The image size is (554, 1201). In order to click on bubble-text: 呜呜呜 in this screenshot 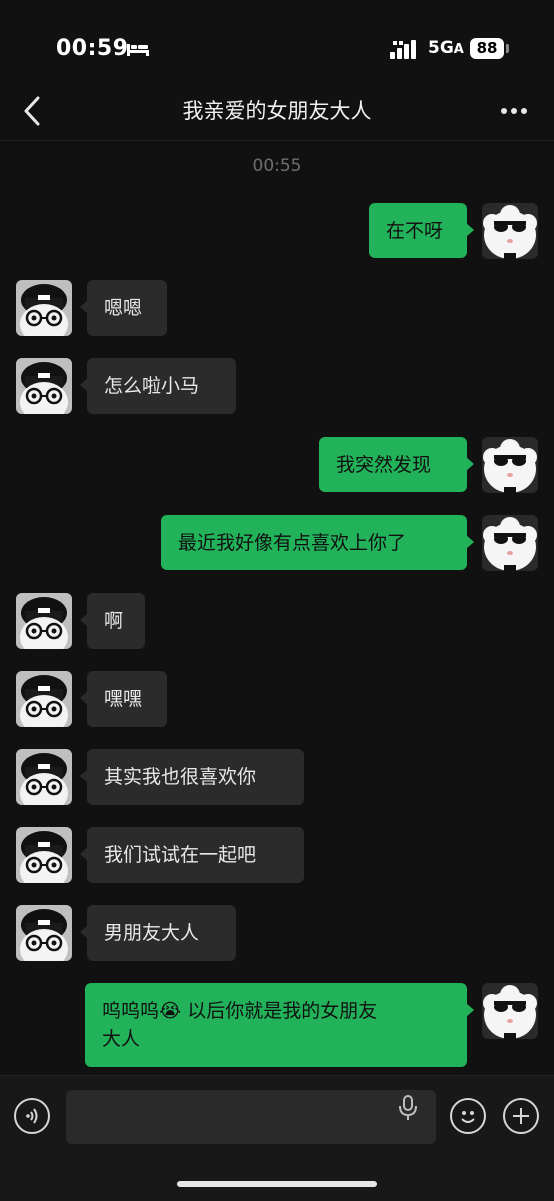, I will do `click(131, 1011)`.